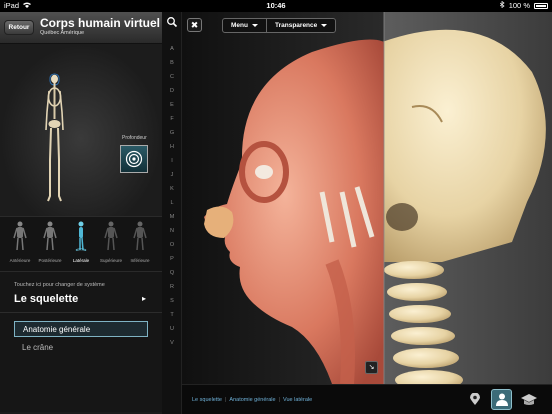  I want to click on alphabet-letter: B, so click(172, 63).